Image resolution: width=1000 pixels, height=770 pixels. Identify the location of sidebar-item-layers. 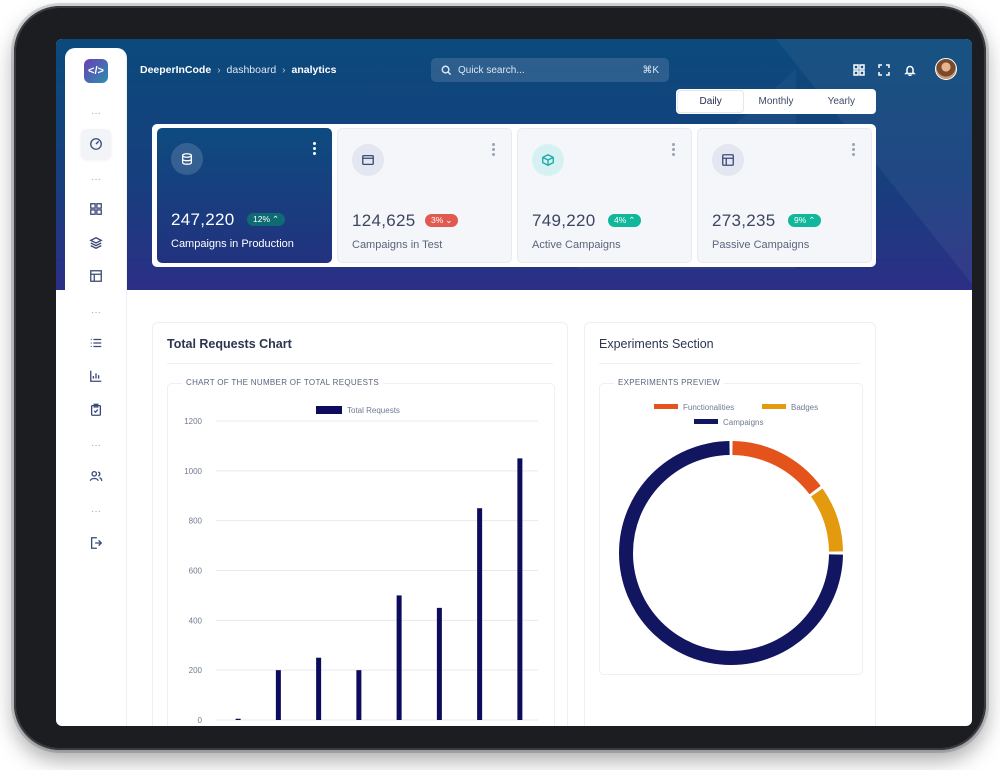
(96, 243).